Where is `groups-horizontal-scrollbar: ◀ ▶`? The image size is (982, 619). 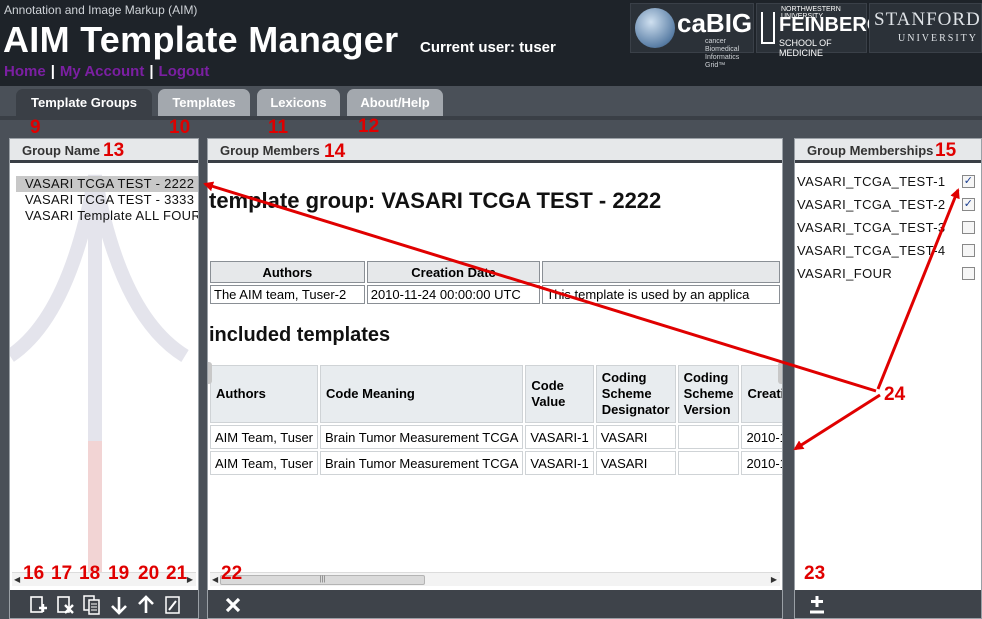 groups-horizontal-scrollbar: ◀ ▶ is located at coordinates (104, 579).